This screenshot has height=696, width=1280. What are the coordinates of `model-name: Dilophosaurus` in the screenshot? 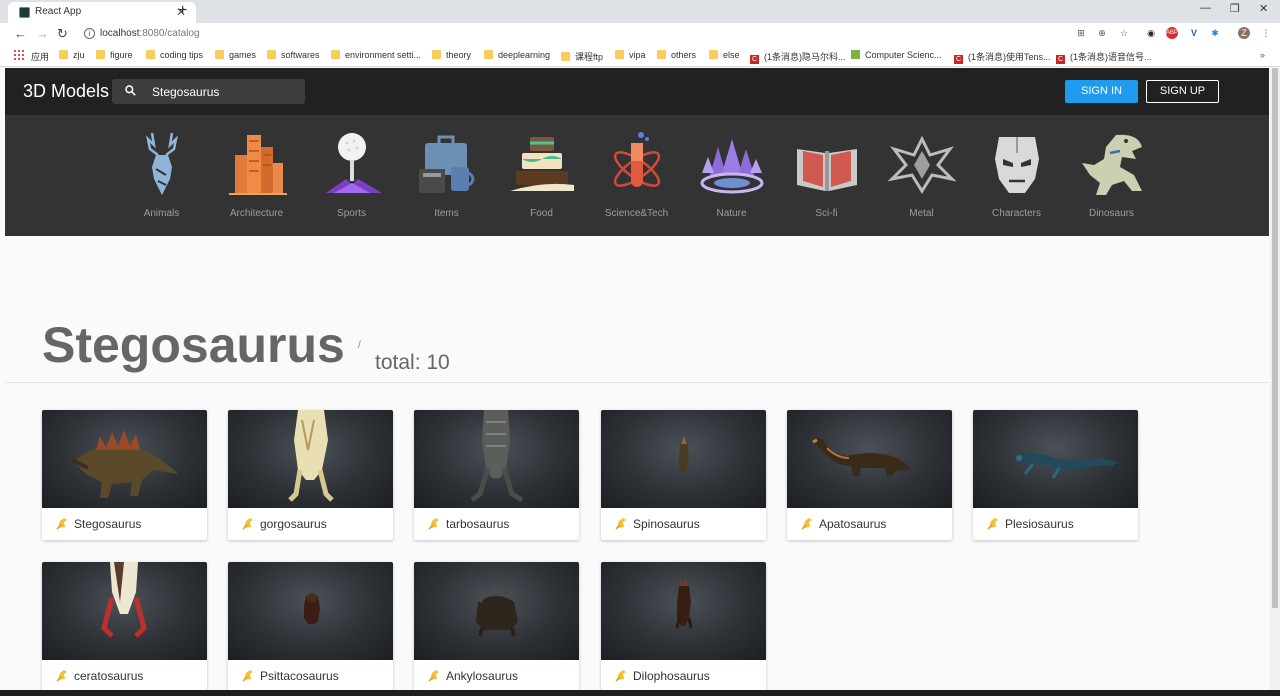 It's located at (671, 676).